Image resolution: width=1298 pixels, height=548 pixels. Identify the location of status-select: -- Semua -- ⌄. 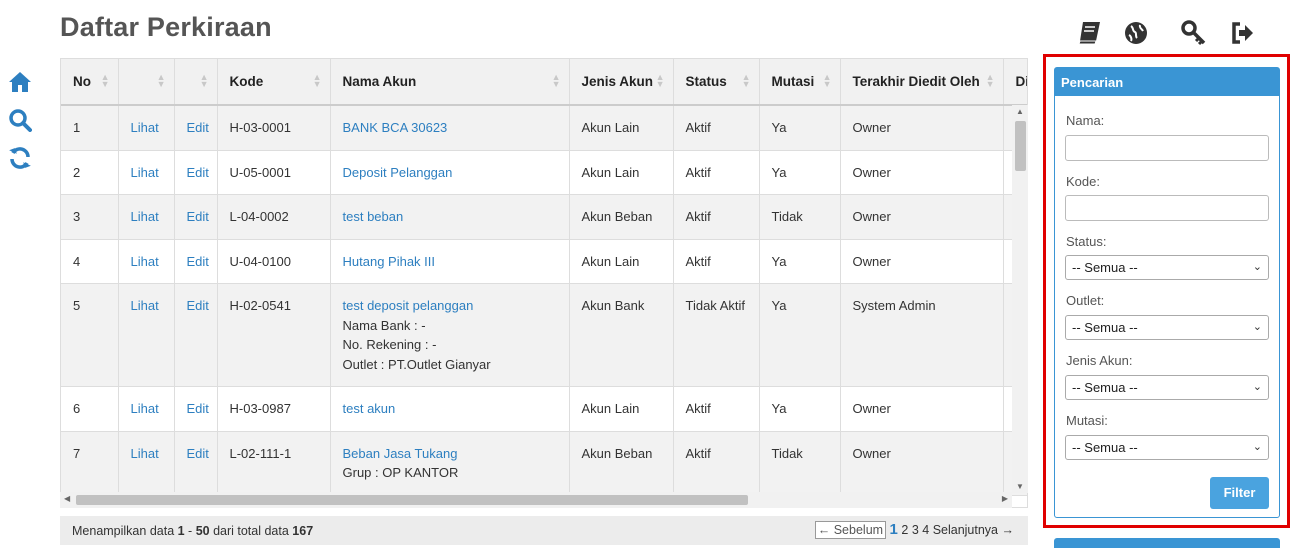
(1167, 267).